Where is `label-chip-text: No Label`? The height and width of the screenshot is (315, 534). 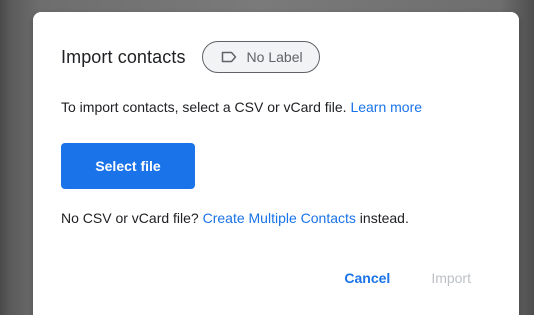 label-chip-text: No Label is located at coordinates (274, 57).